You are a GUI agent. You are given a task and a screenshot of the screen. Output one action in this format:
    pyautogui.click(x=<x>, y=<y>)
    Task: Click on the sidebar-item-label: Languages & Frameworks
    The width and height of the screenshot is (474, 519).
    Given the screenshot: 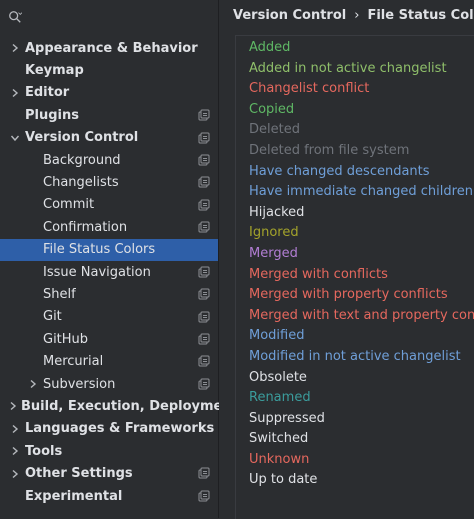 What is the action you would take?
    pyautogui.click(x=120, y=429)
    